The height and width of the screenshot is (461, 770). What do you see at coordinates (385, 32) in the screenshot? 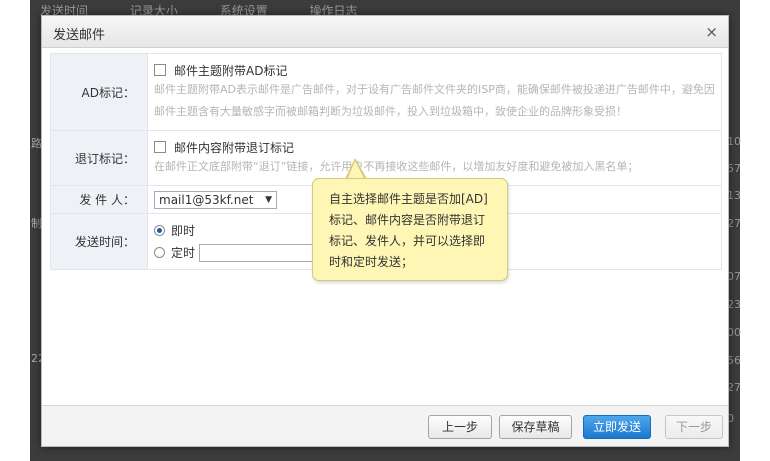
I see `dialog-header: 发送邮件 ×` at bounding box center [385, 32].